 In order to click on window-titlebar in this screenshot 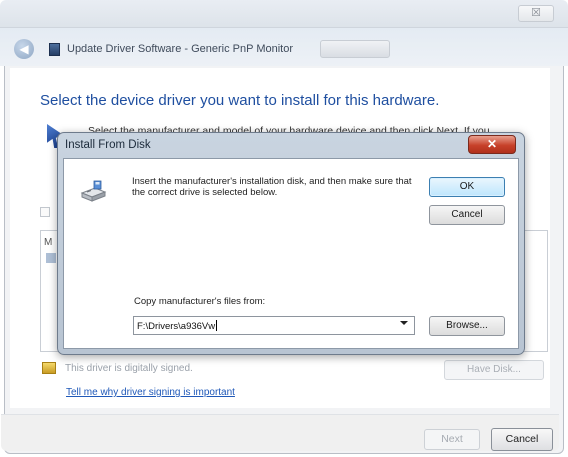, I will do `click(284, 14)`.